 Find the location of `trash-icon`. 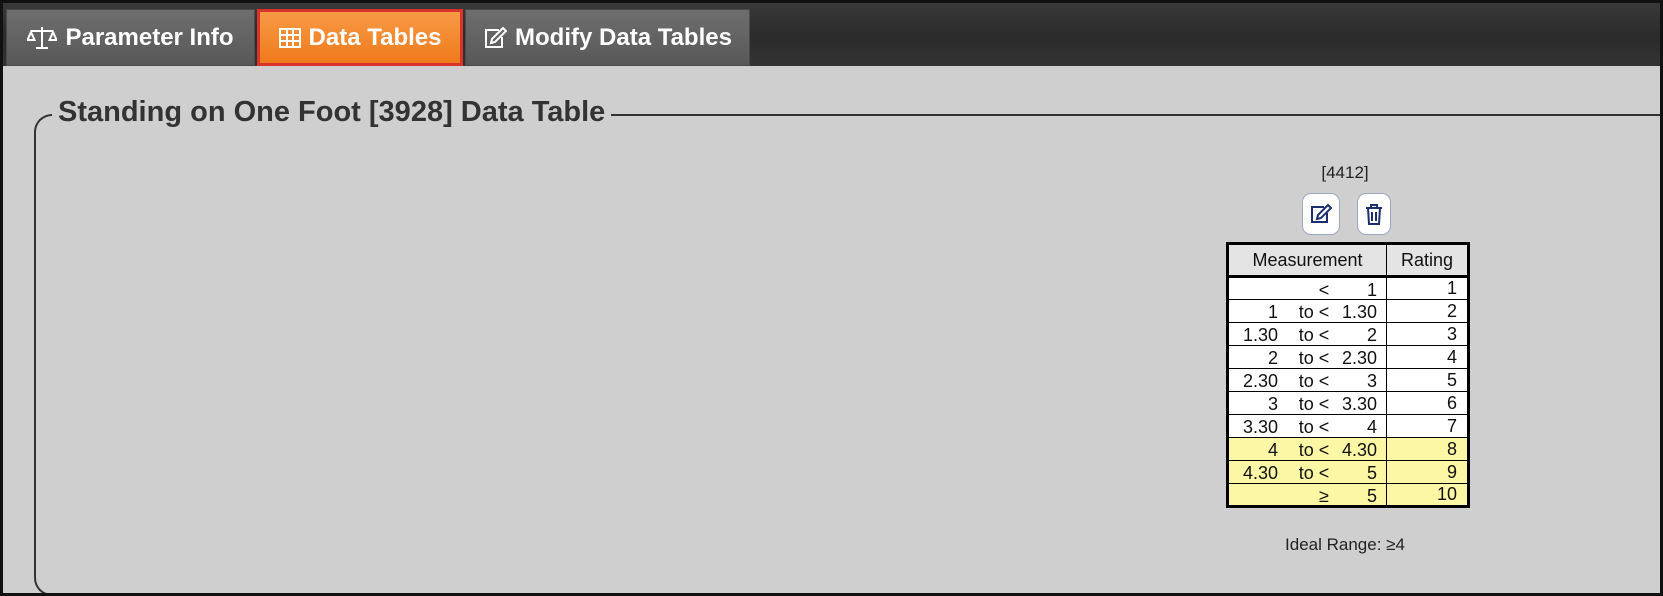

trash-icon is located at coordinates (1374, 214).